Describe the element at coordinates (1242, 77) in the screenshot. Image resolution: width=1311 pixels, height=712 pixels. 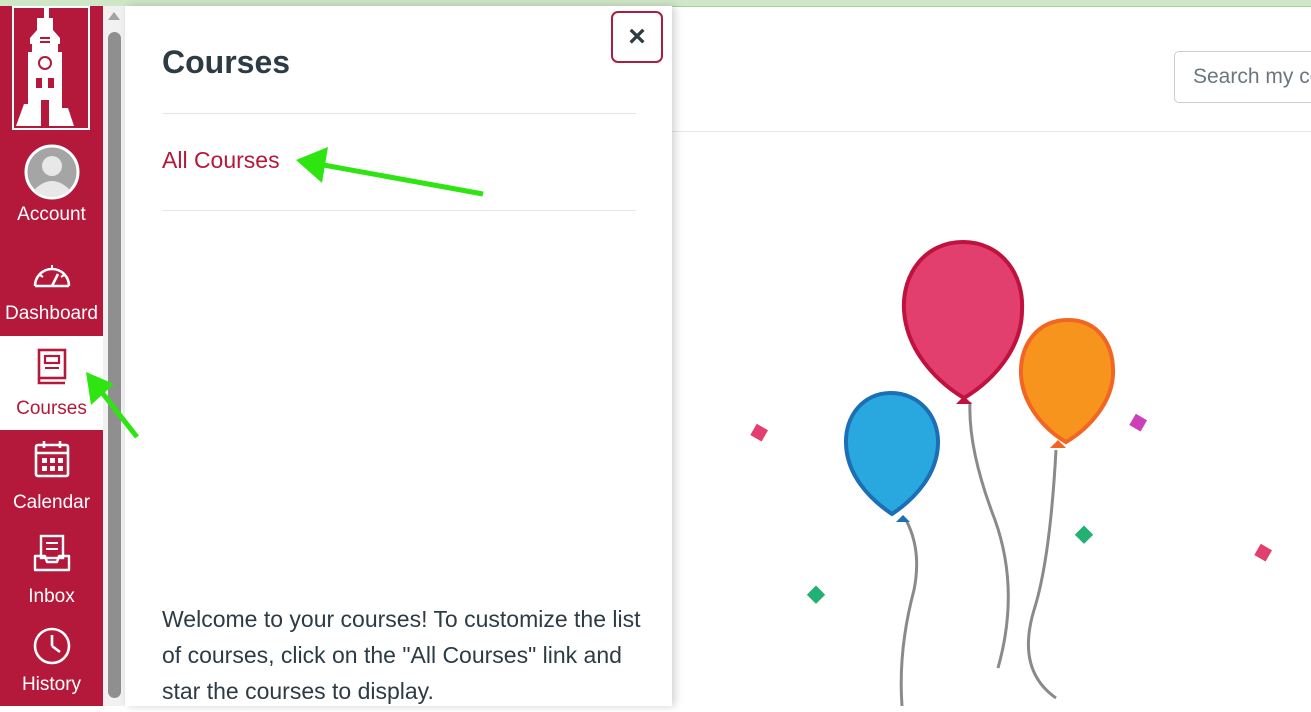
I see `search-courses-input` at that location.